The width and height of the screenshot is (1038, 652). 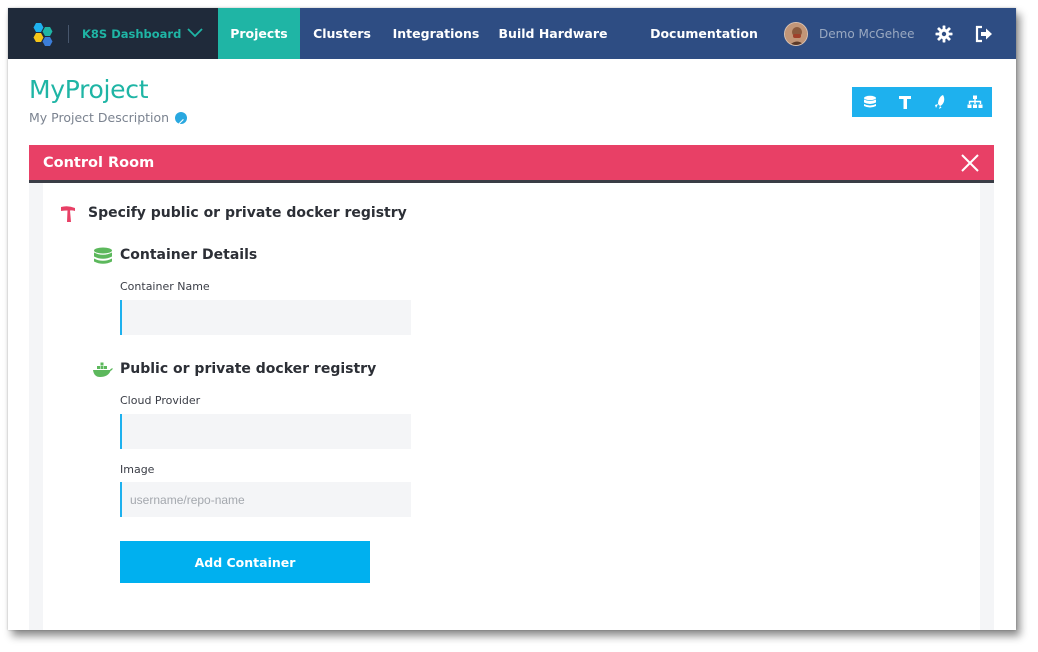 What do you see at coordinates (43, 34) in the screenshot?
I see `hexagon-logo-icon` at bounding box center [43, 34].